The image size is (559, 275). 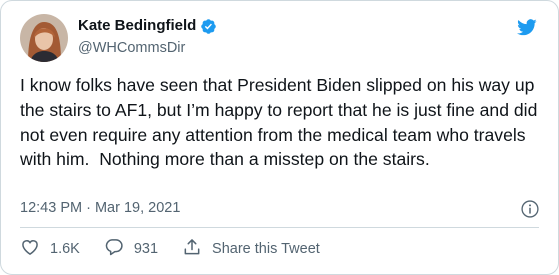 What do you see at coordinates (192, 249) in the screenshot?
I see `share-icon` at bounding box center [192, 249].